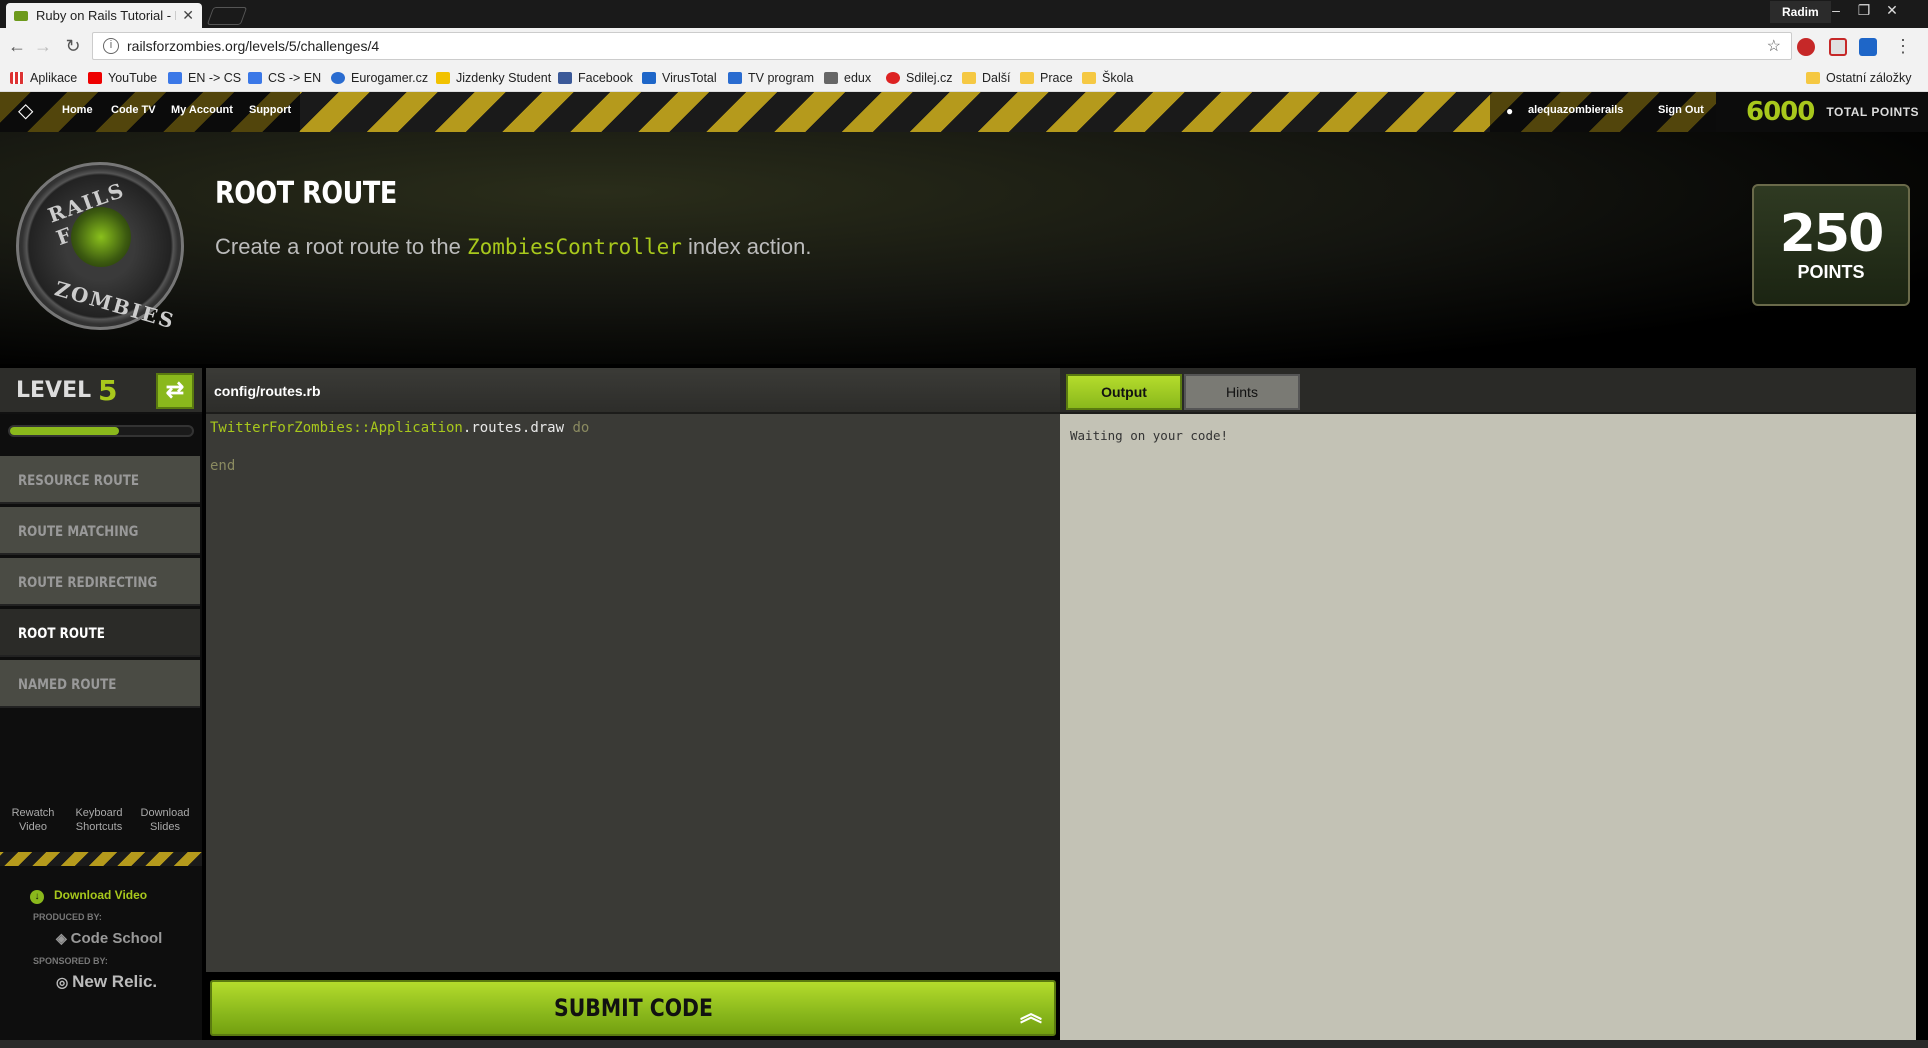 The height and width of the screenshot is (1048, 1928). What do you see at coordinates (33, 820) in the screenshot?
I see `rewatch-video-link: Rewatch Video` at bounding box center [33, 820].